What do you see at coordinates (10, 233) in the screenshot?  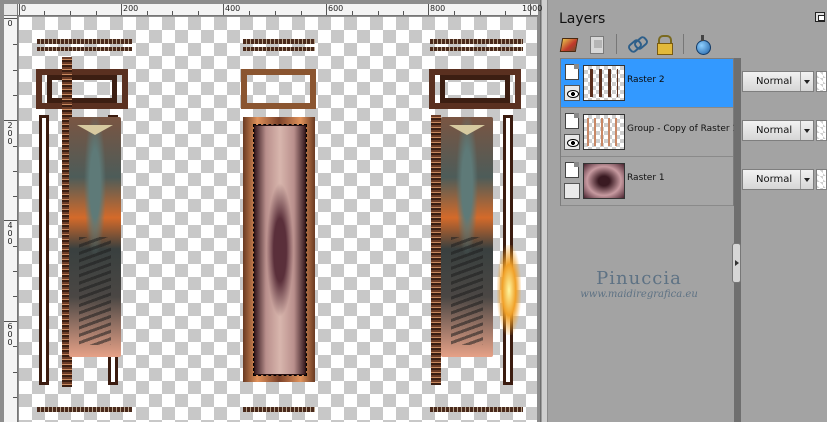 I see `ruler-left-label: 4 0 0` at bounding box center [10, 233].